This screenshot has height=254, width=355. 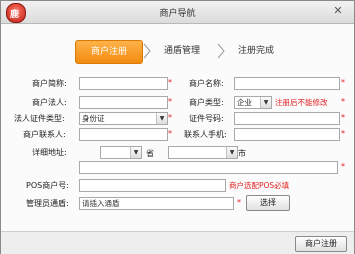 I want to click on id-number-label: 证件号码:, so click(x=206, y=118).